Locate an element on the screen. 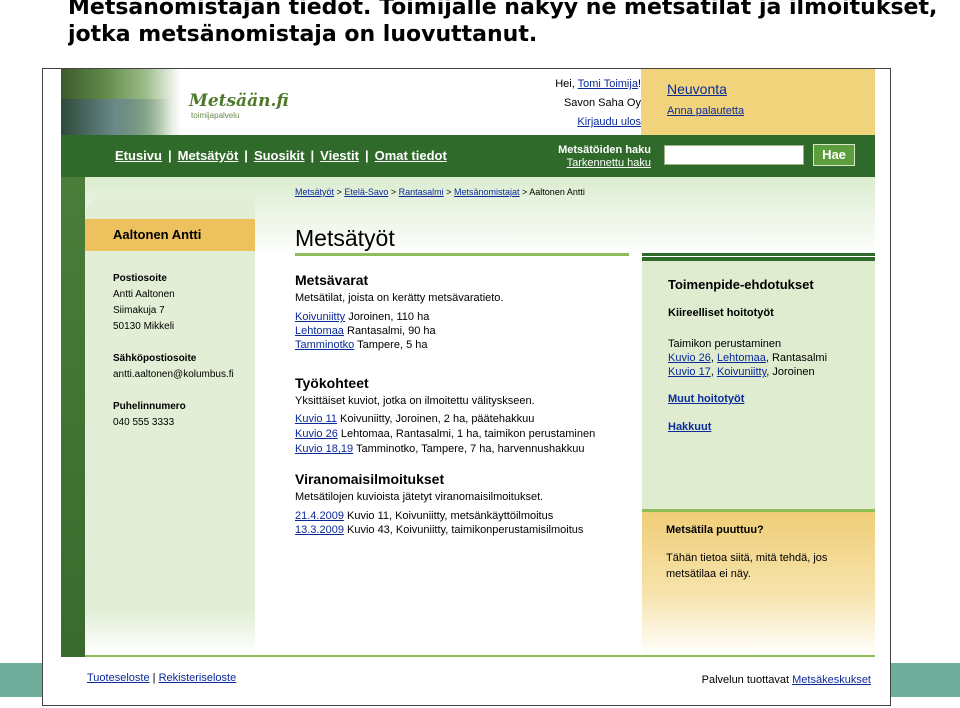 The width and height of the screenshot is (960, 708). notices-heading: Viranomaisilmoitukset is located at coordinates (370, 479).